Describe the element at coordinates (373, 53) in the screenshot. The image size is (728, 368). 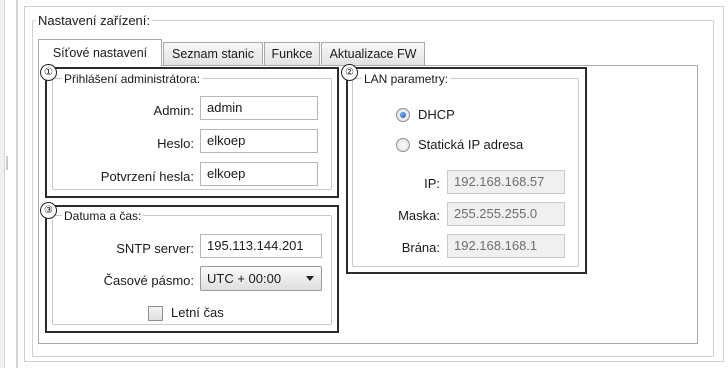
I see `tab-firmware-update: Aktualizace FW` at that location.